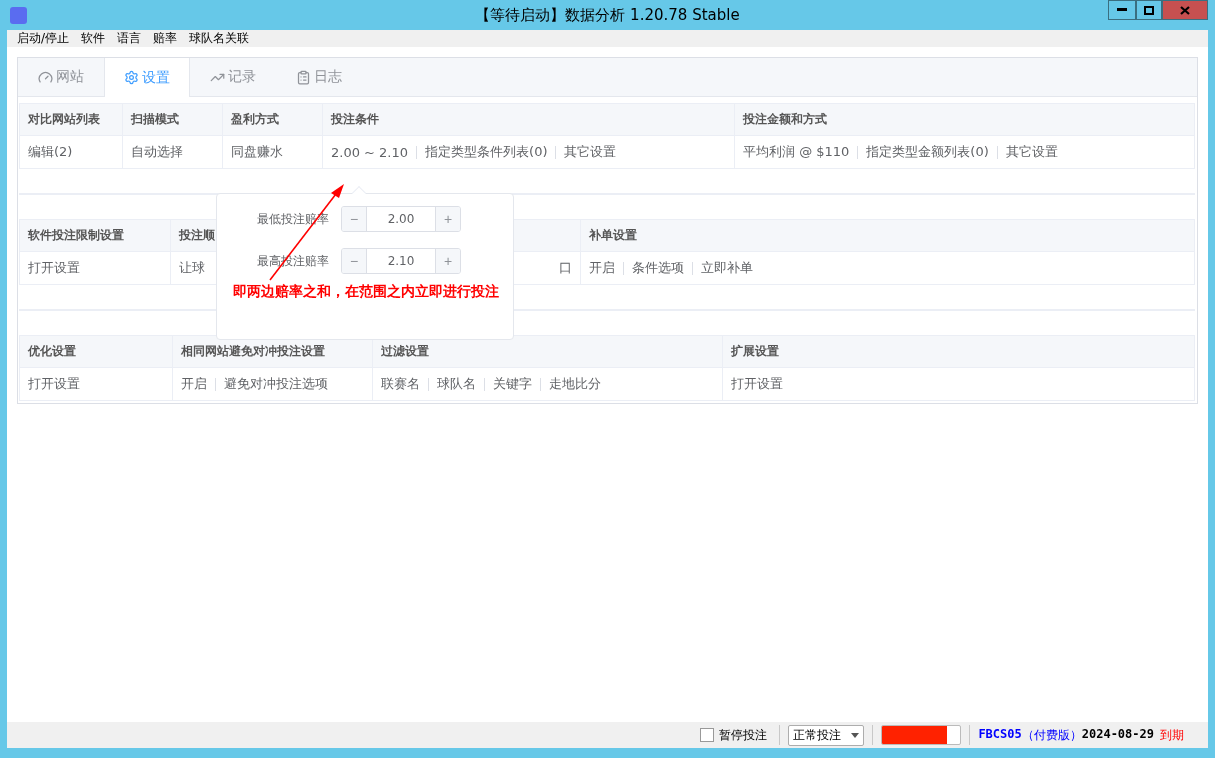 The image size is (1215, 758). I want to click on column-header: 相同网站避免对冲投注设置, so click(272, 352).